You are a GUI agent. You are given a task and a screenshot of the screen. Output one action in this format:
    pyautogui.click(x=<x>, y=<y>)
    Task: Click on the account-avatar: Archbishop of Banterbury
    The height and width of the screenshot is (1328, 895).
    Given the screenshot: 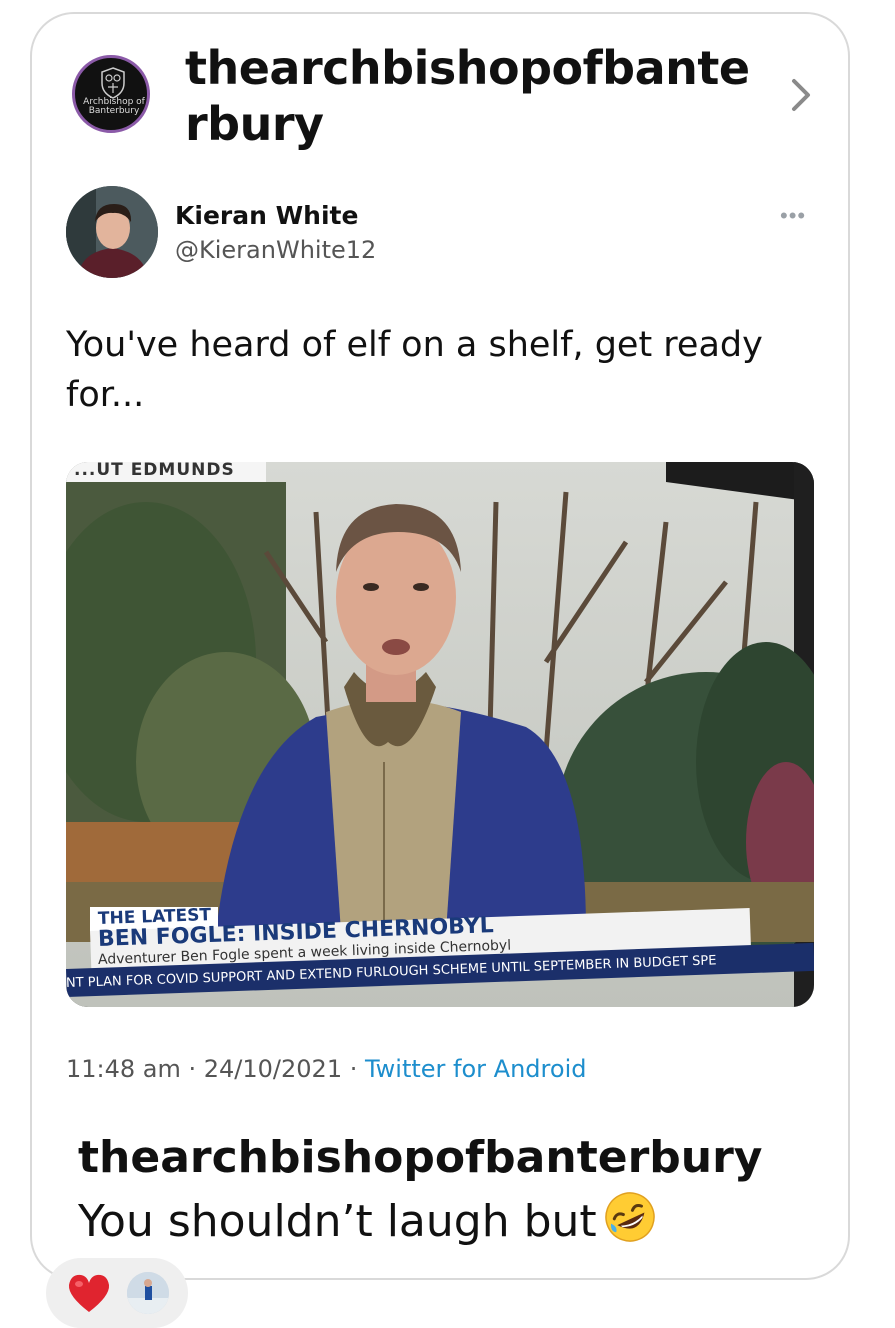 What is the action you would take?
    pyautogui.click(x=111, y=94)
    